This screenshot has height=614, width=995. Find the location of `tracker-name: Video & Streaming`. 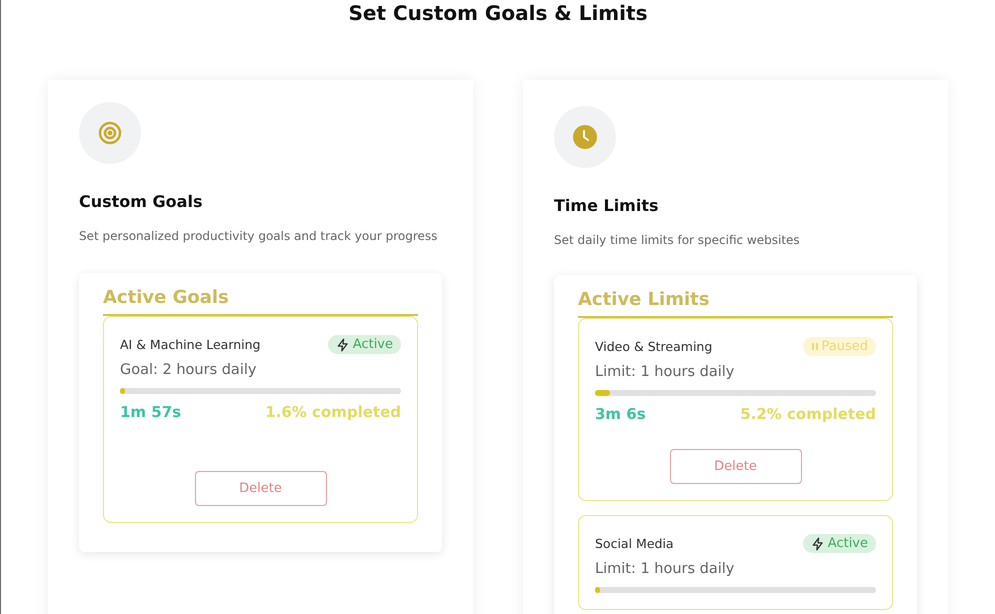

tracker-name: Video & Streaming is located at coordinates (653, 346).